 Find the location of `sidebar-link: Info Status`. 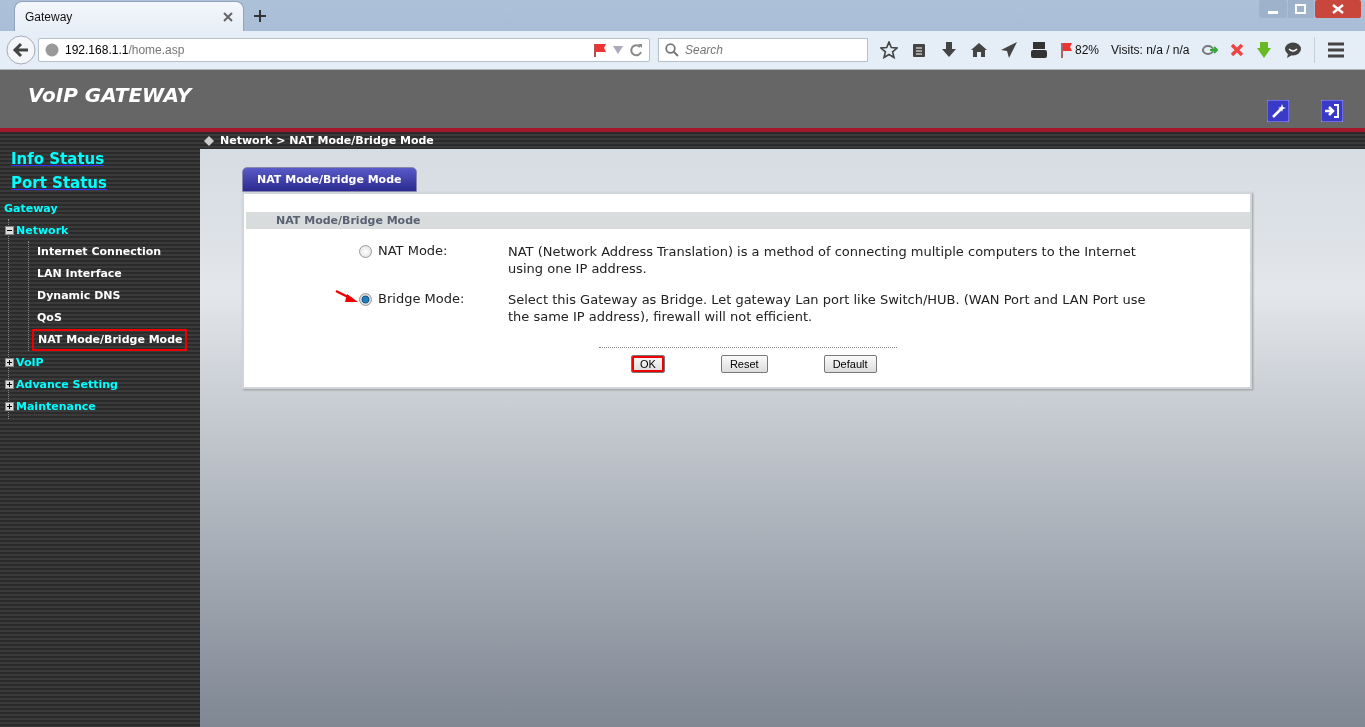

sidebar-link: Info Status is located at coordinates (58, 159).